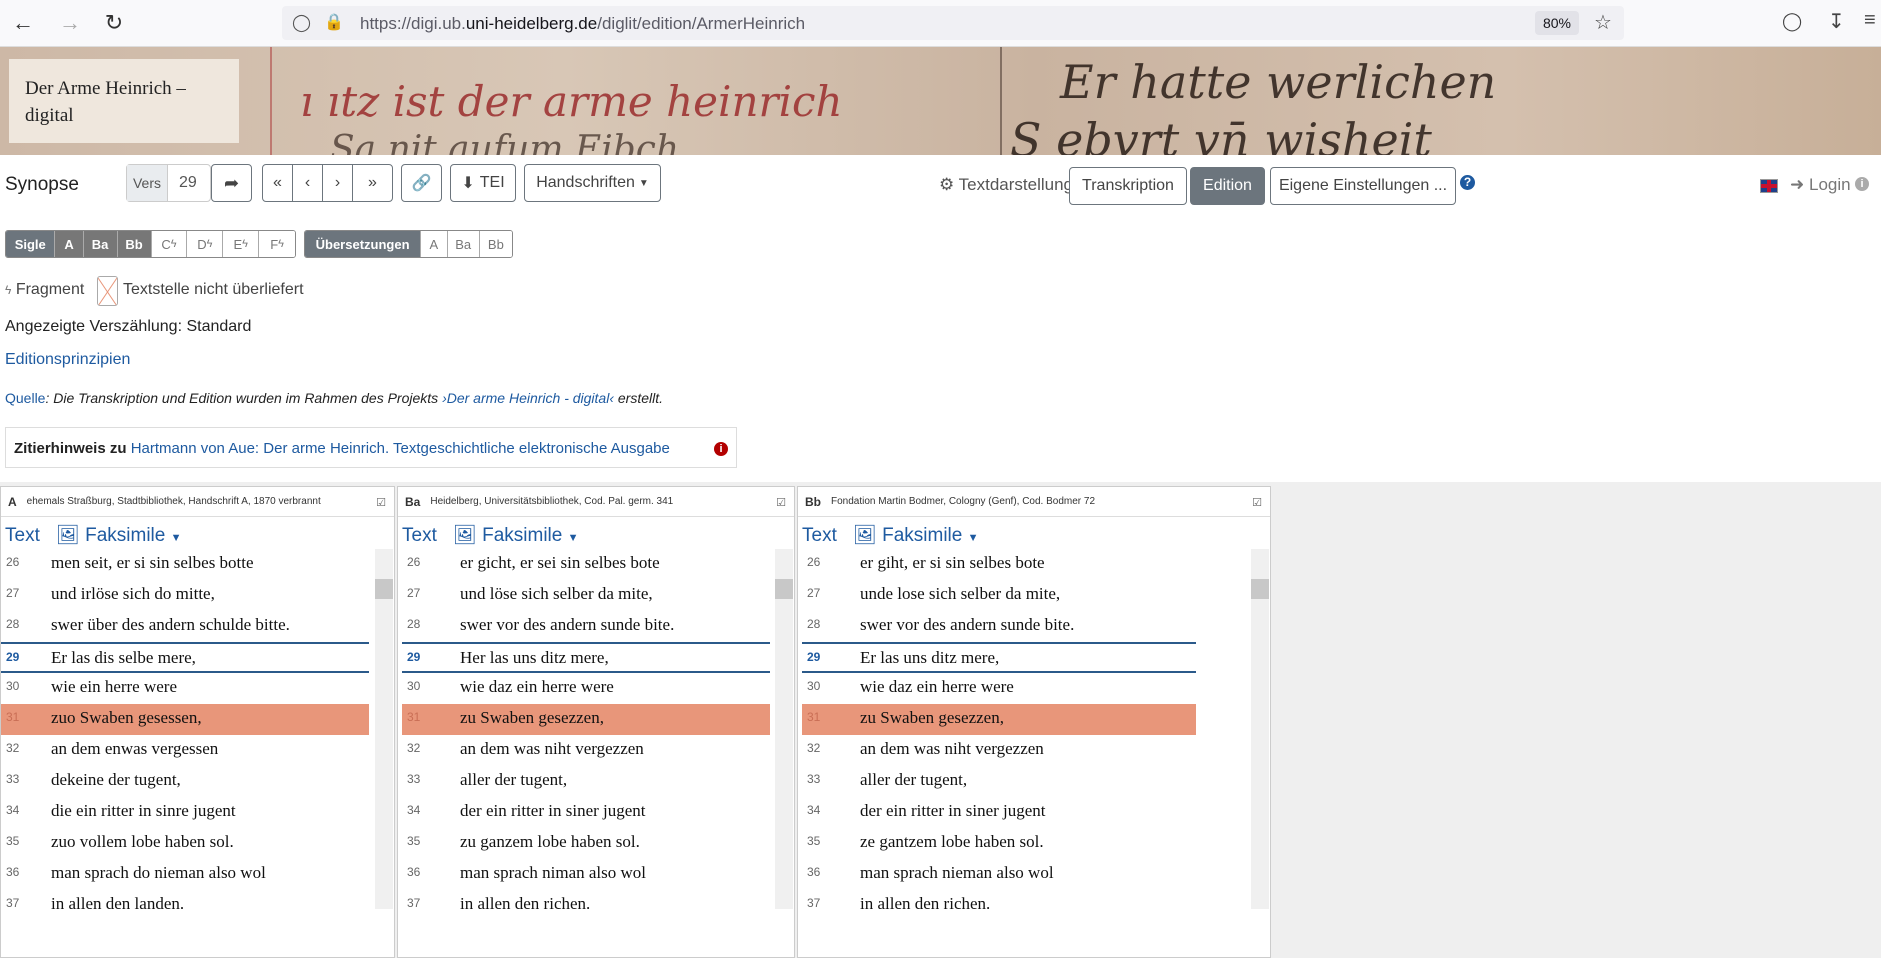  What do you see at coordinates (67, 360) in the screenshot?
I see `editionsprinzipien-link: Editionsprinzipien` at bounding box center [67, 360].